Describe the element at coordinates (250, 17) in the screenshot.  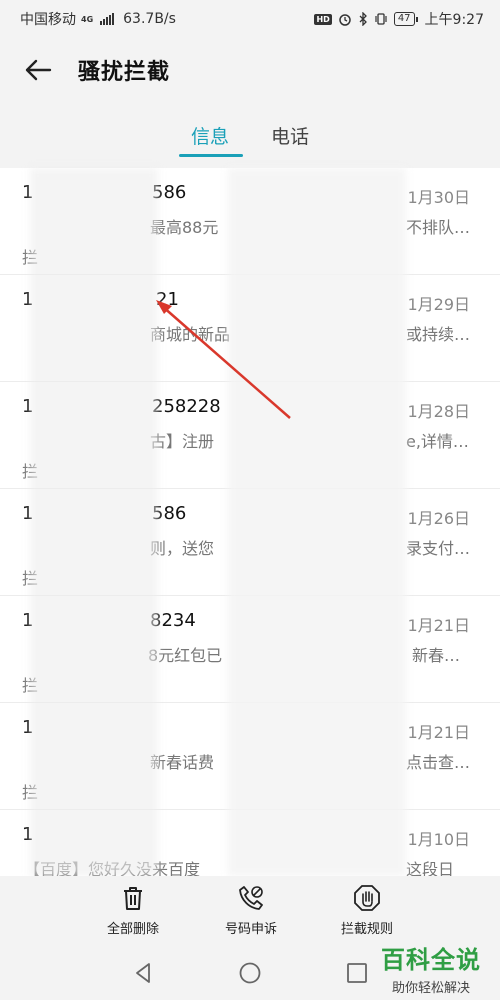
I see `status-bar: 中国移动 4G 63.7B/s HD 47 上午9:27` at that location.